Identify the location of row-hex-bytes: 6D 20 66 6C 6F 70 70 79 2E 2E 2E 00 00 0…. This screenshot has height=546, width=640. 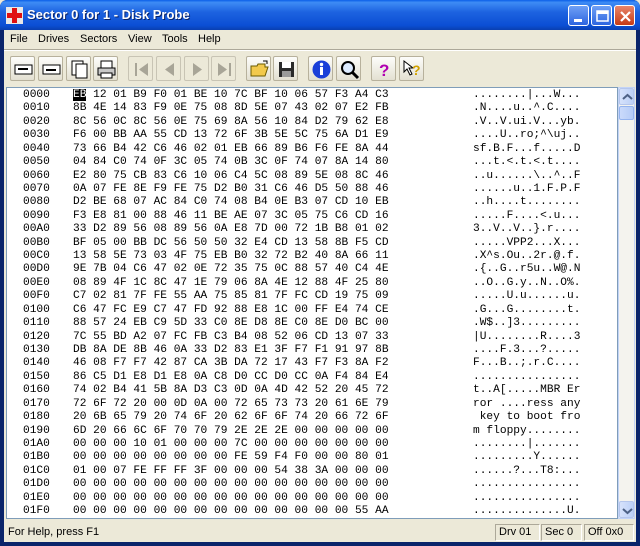
(231, 431).